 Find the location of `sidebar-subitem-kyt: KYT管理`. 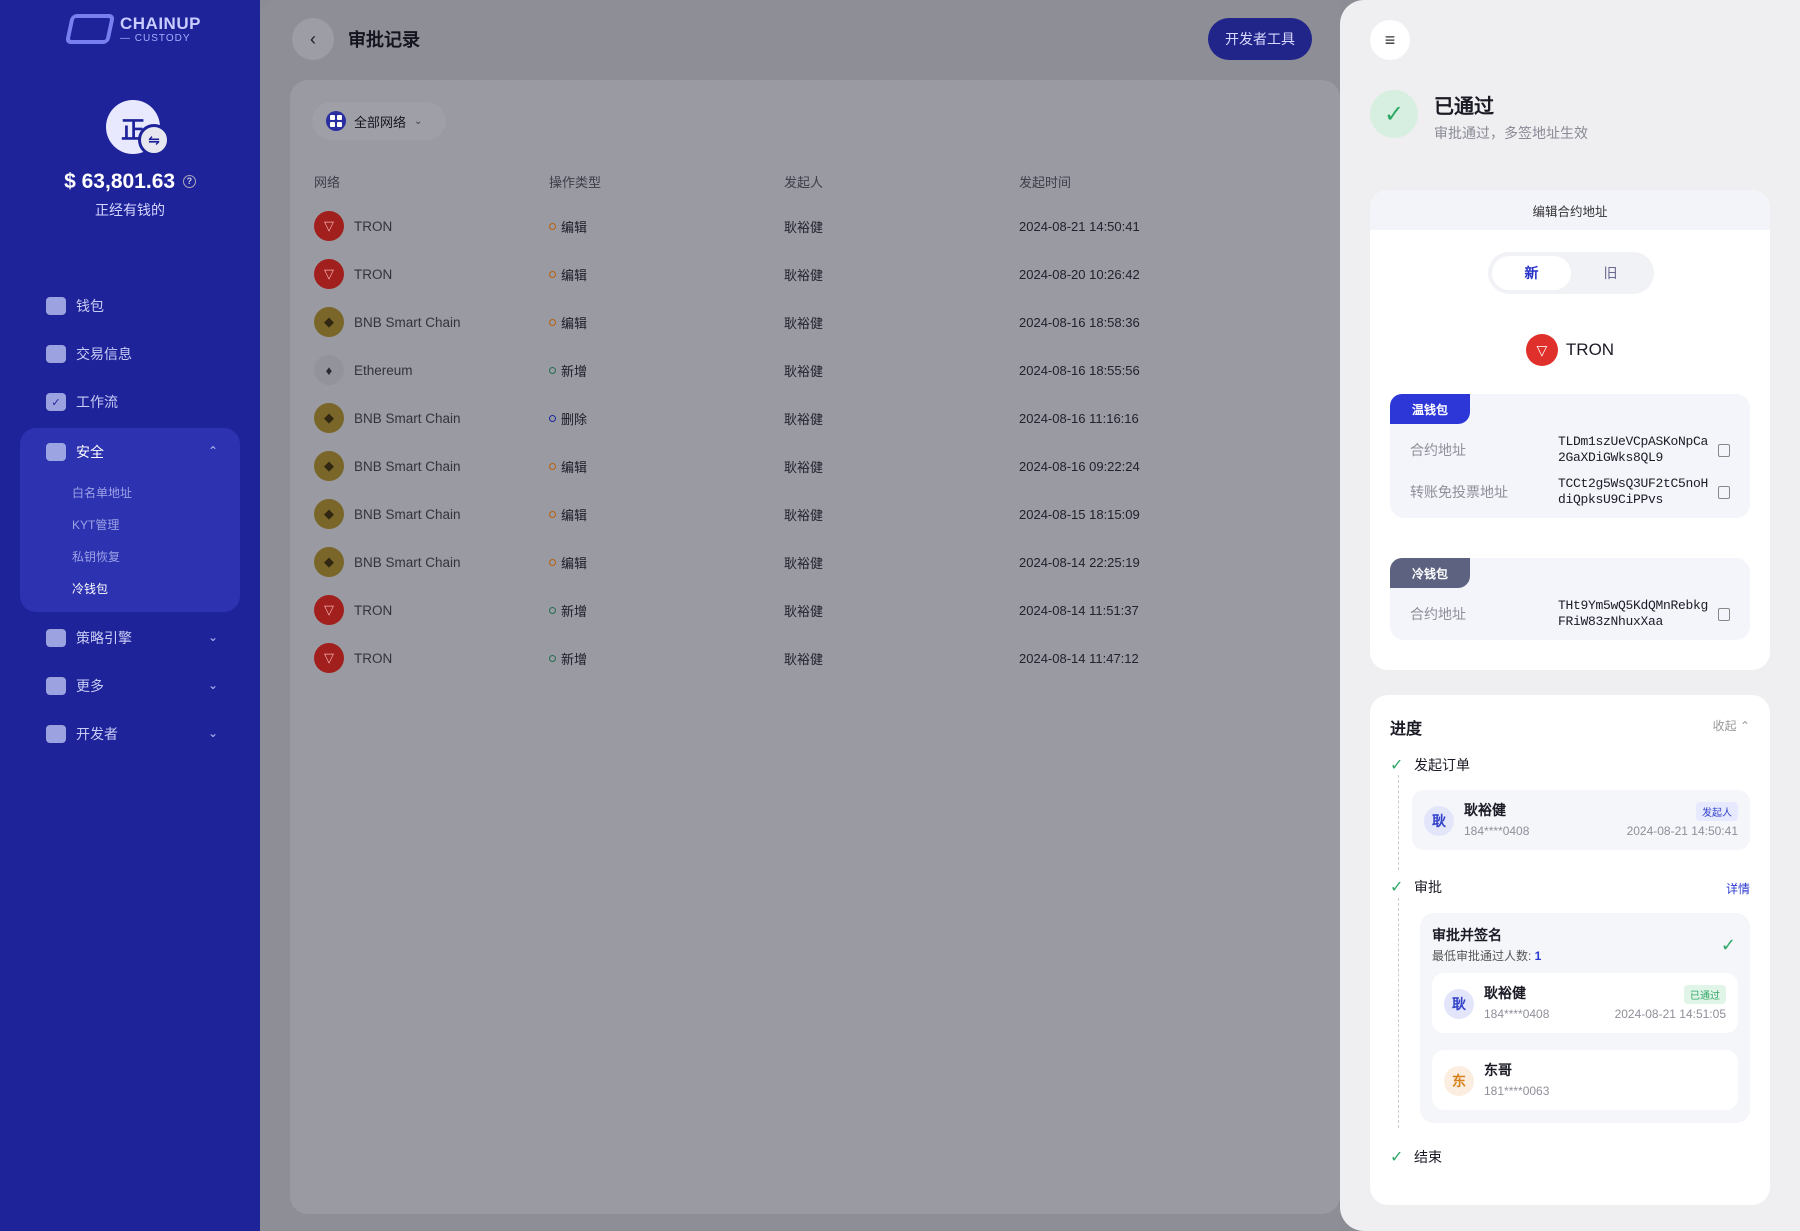

sidebar-subitem-kyt: KYT管理 is located at coordinates (130, 524).